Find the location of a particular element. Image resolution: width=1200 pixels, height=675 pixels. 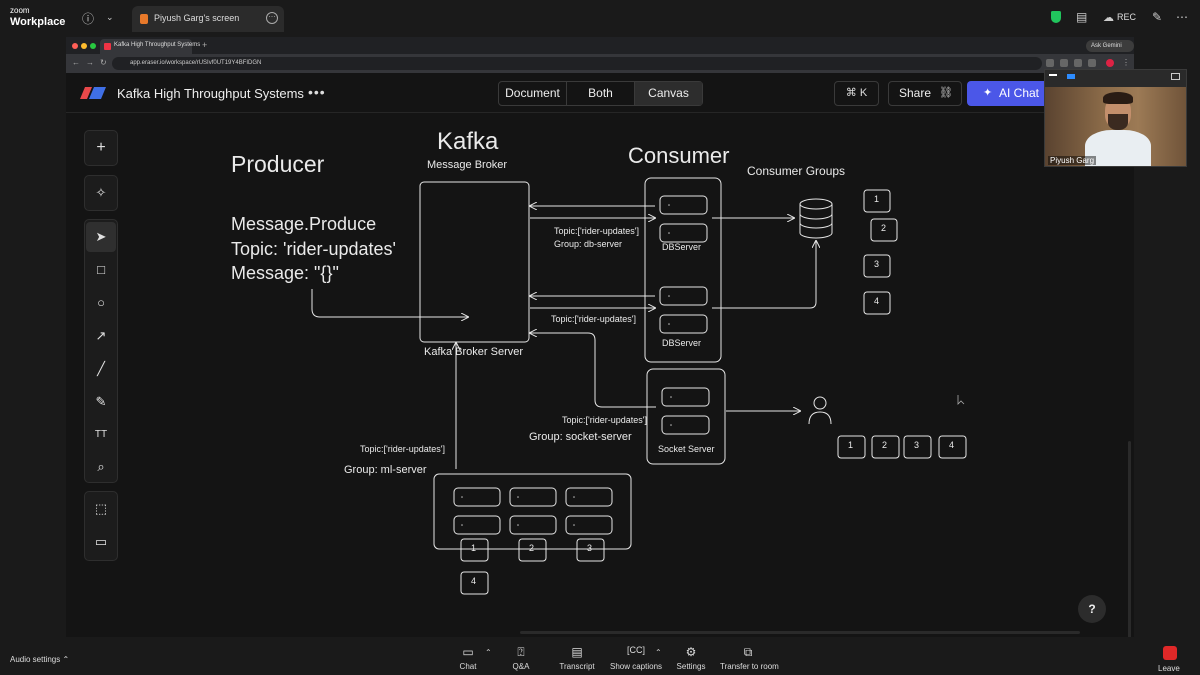

minimize-icon is located at coordinates (1053, 75).